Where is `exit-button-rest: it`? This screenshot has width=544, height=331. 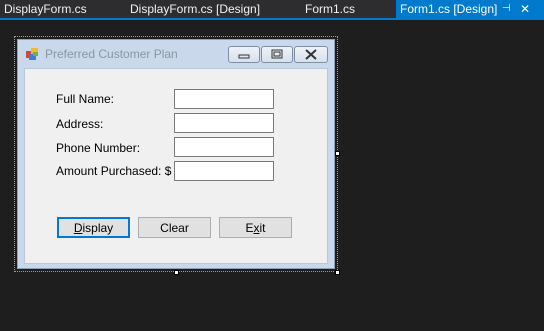 exit-button-rest: it is located at coordinates (262, 227).